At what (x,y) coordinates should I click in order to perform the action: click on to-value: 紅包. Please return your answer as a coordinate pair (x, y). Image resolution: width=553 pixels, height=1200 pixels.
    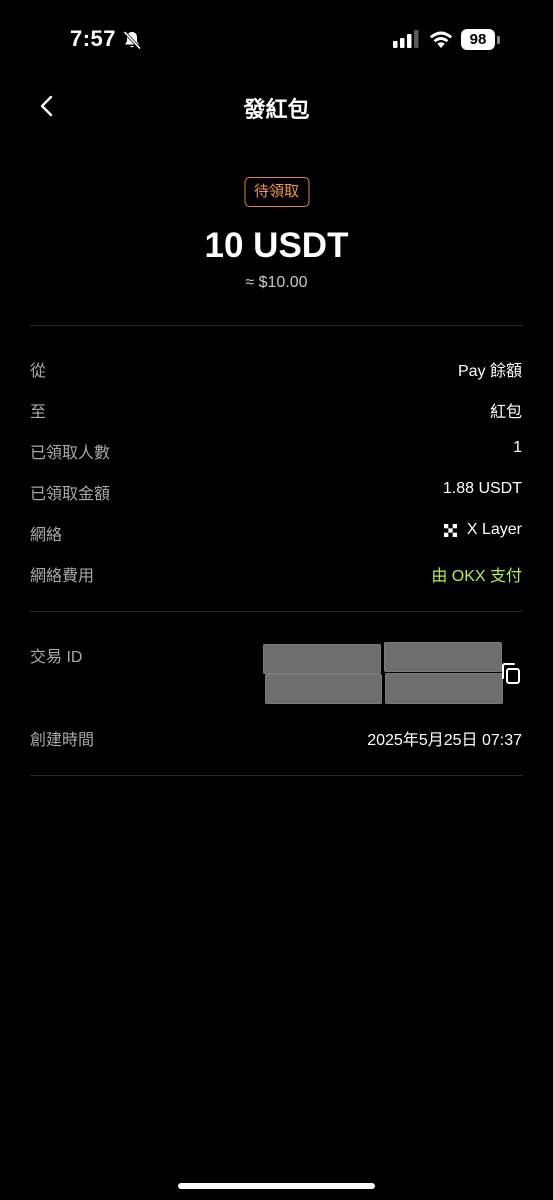
    Looking at the image, I should click on (505, 412).